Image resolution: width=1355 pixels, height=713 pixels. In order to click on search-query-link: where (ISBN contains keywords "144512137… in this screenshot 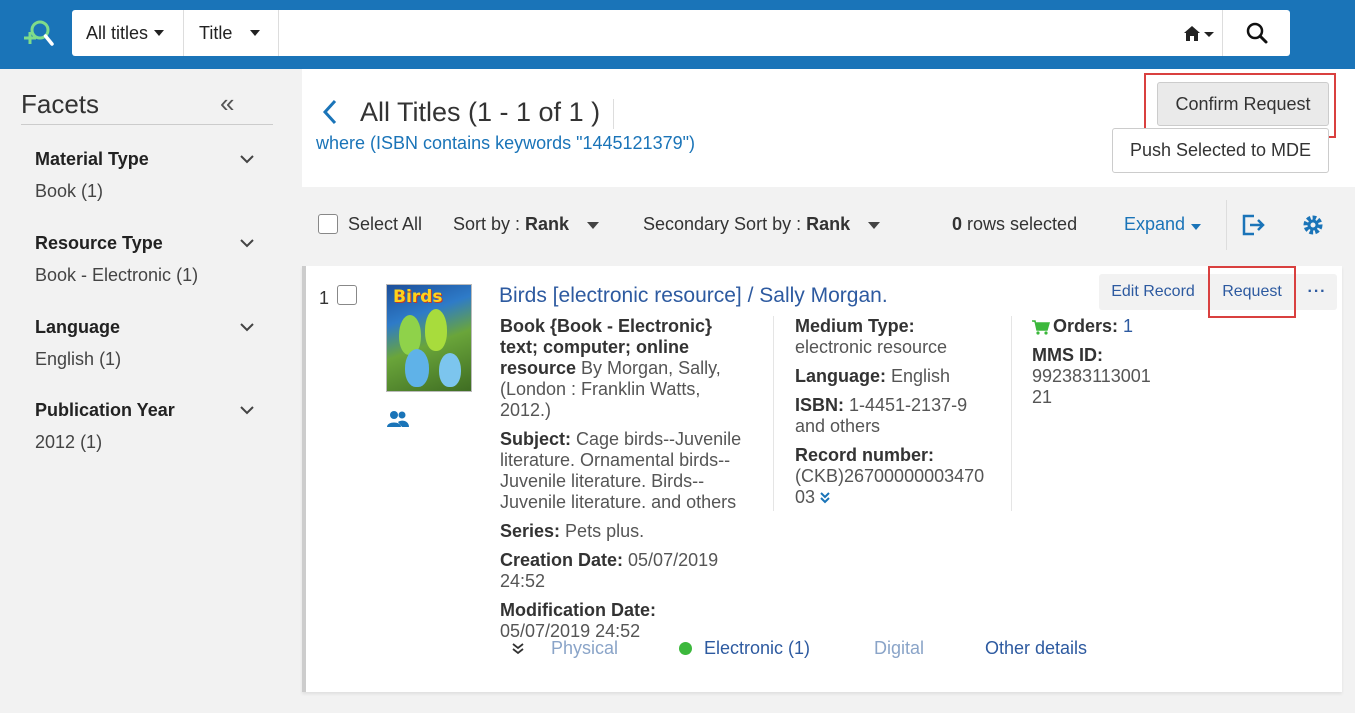, I will do `click(505, 143)`.